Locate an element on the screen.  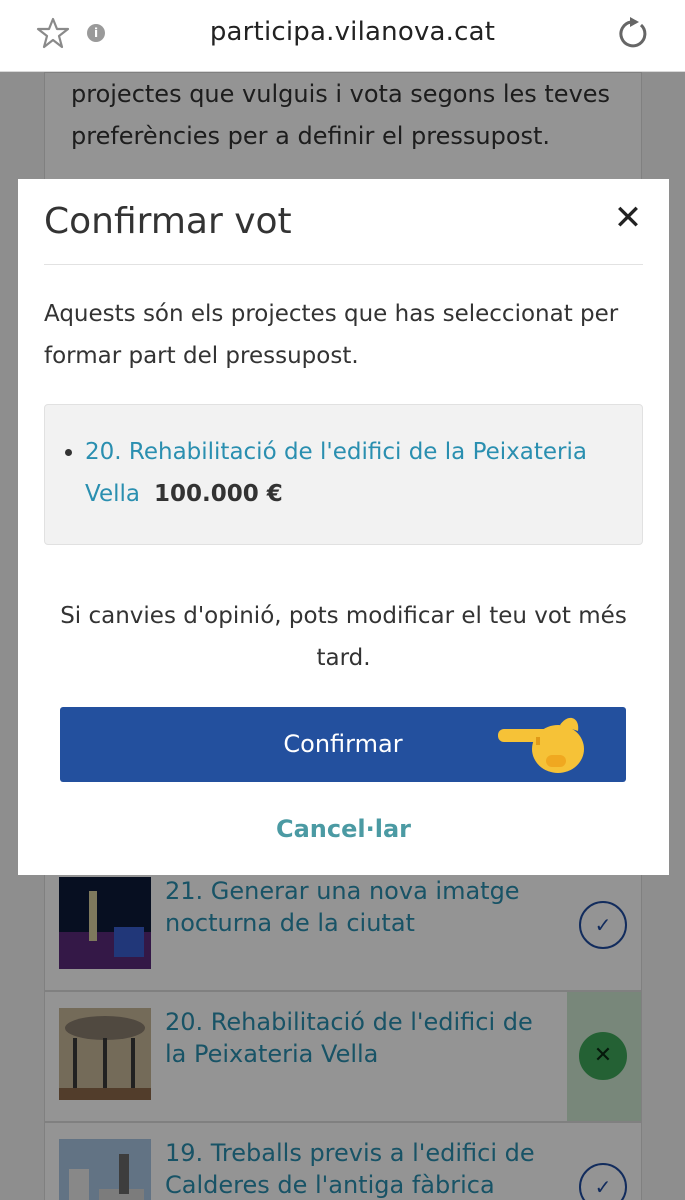
browser-url-bar: i participa.vilanova.cat is located at coordinates (342, 36).